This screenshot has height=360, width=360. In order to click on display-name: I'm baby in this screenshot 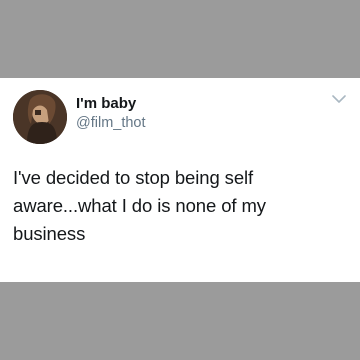, I will do `click(106, 103)`.